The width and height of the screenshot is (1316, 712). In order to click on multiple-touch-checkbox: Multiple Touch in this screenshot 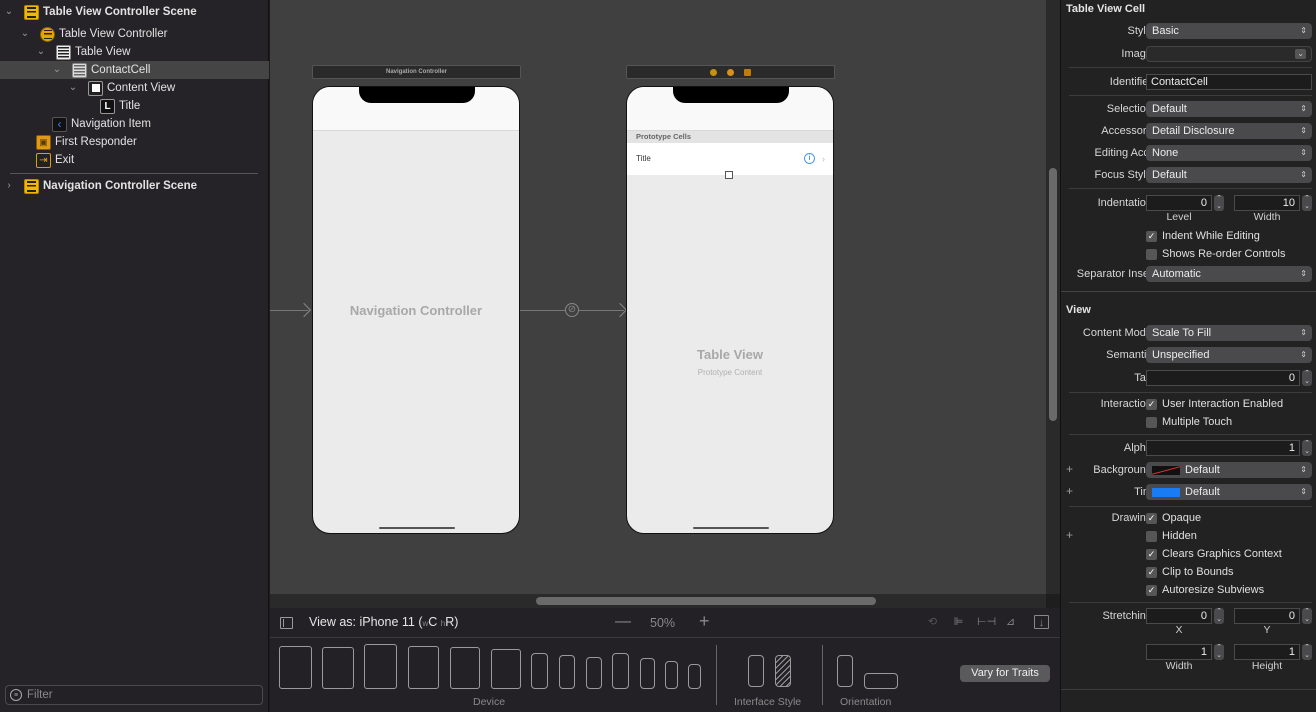, I will do `click(1189, 422)`.